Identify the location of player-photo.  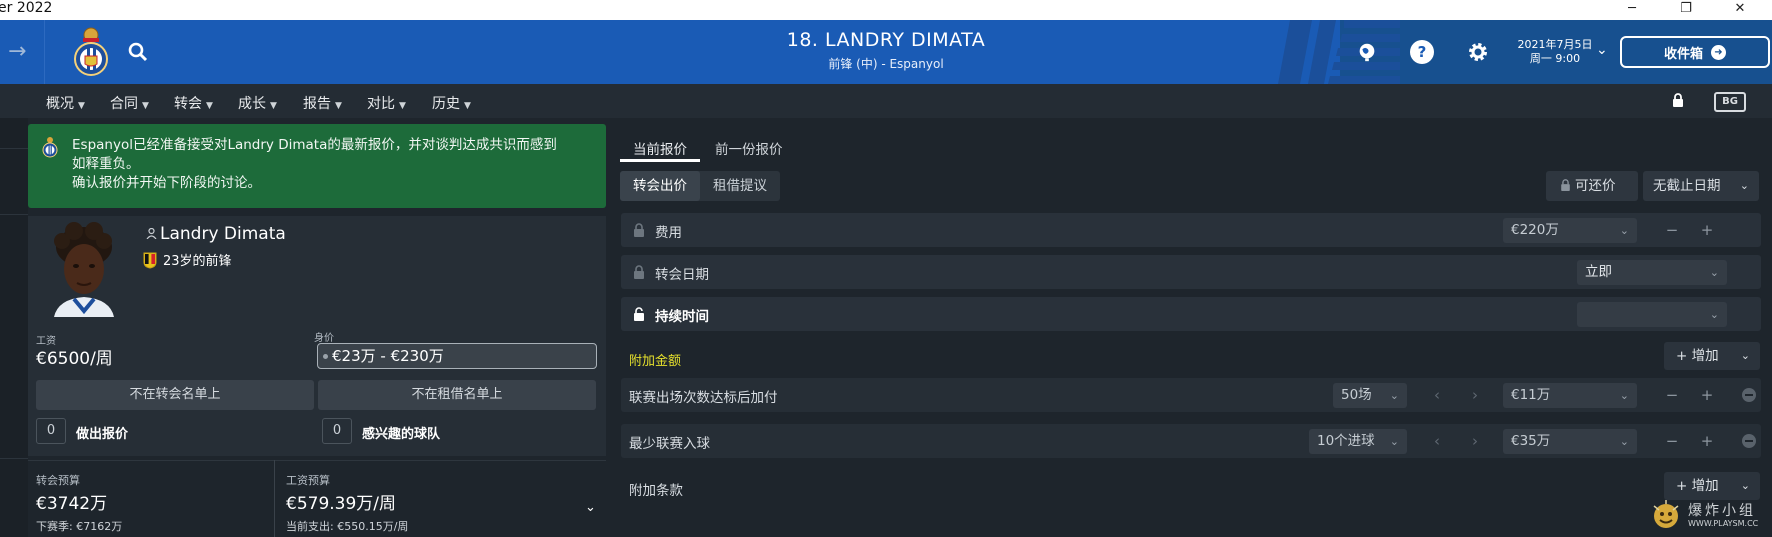
(84, 269).